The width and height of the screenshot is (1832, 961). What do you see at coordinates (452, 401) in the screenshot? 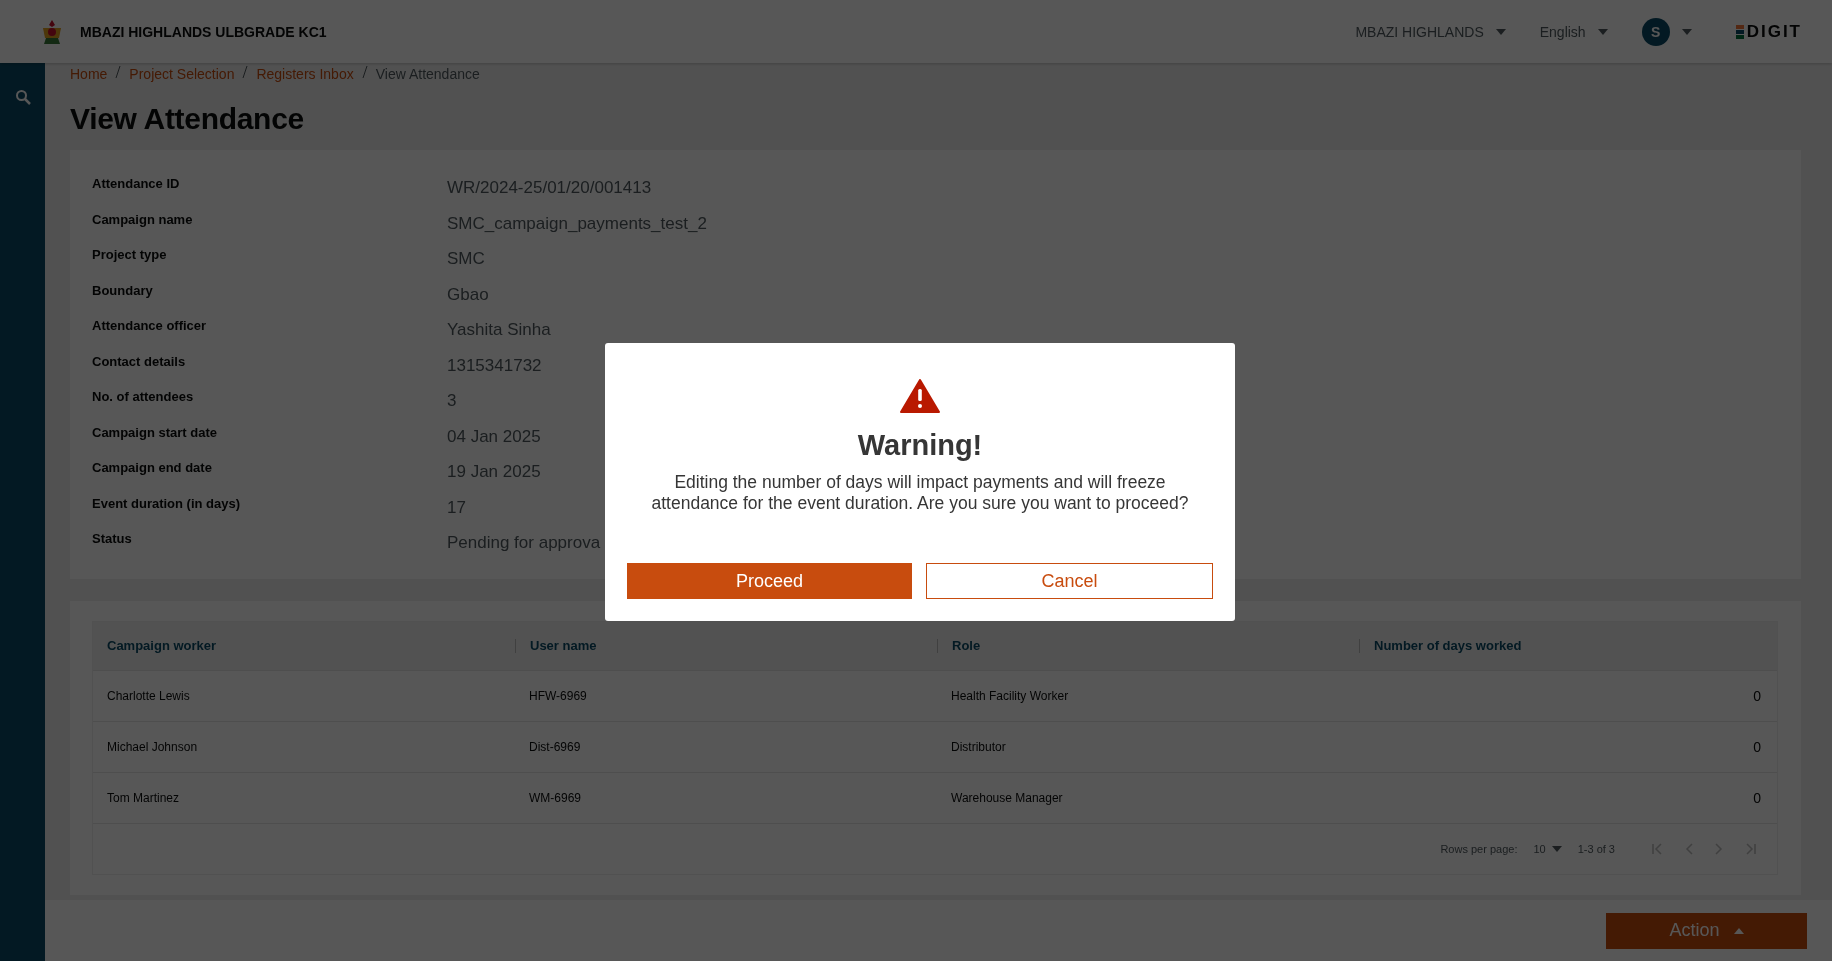
I see `field-value: 3` at bounding box center [452, 401].